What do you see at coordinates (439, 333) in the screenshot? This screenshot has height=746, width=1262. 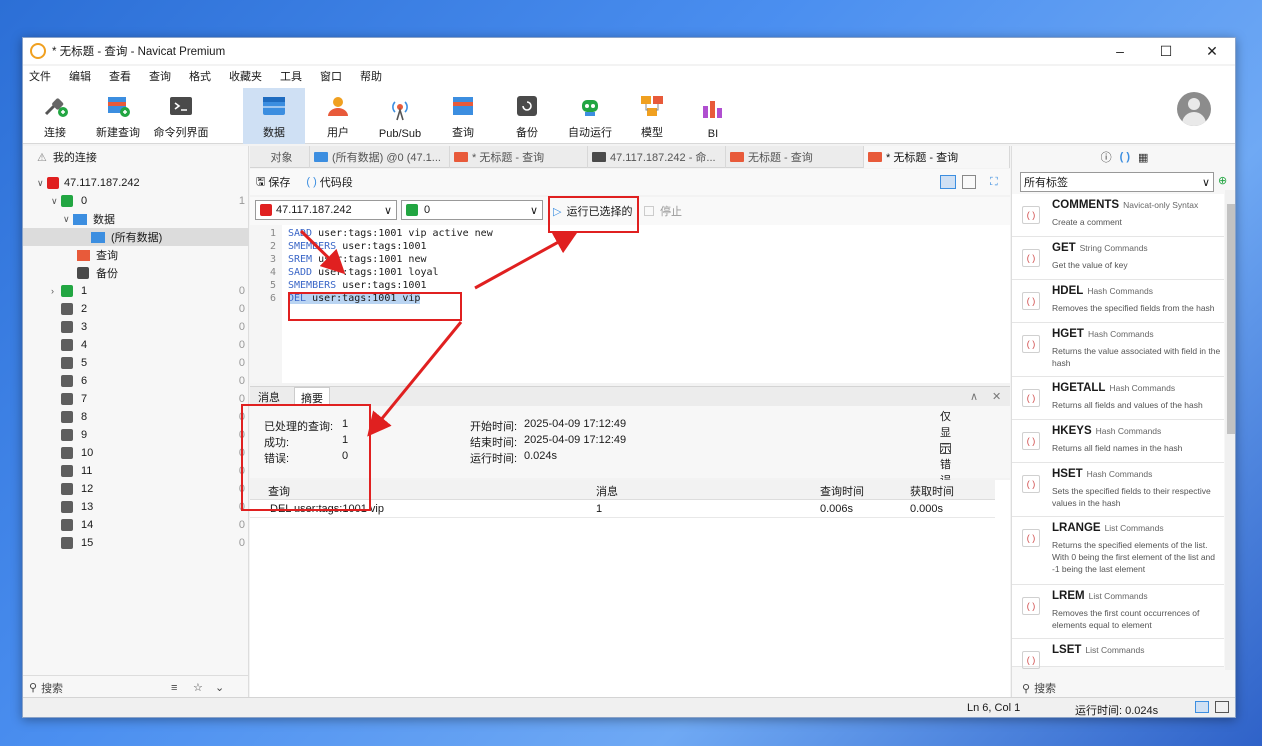 I see `annotation-arrows` at bounding box center [439, 333].